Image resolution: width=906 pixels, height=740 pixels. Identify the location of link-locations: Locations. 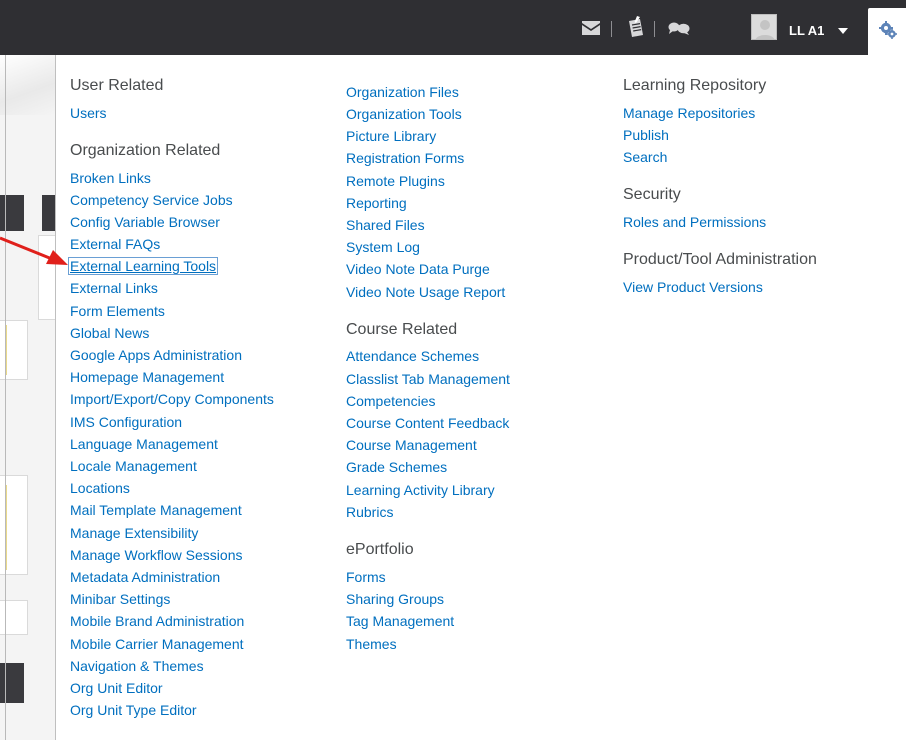
(100, 488).